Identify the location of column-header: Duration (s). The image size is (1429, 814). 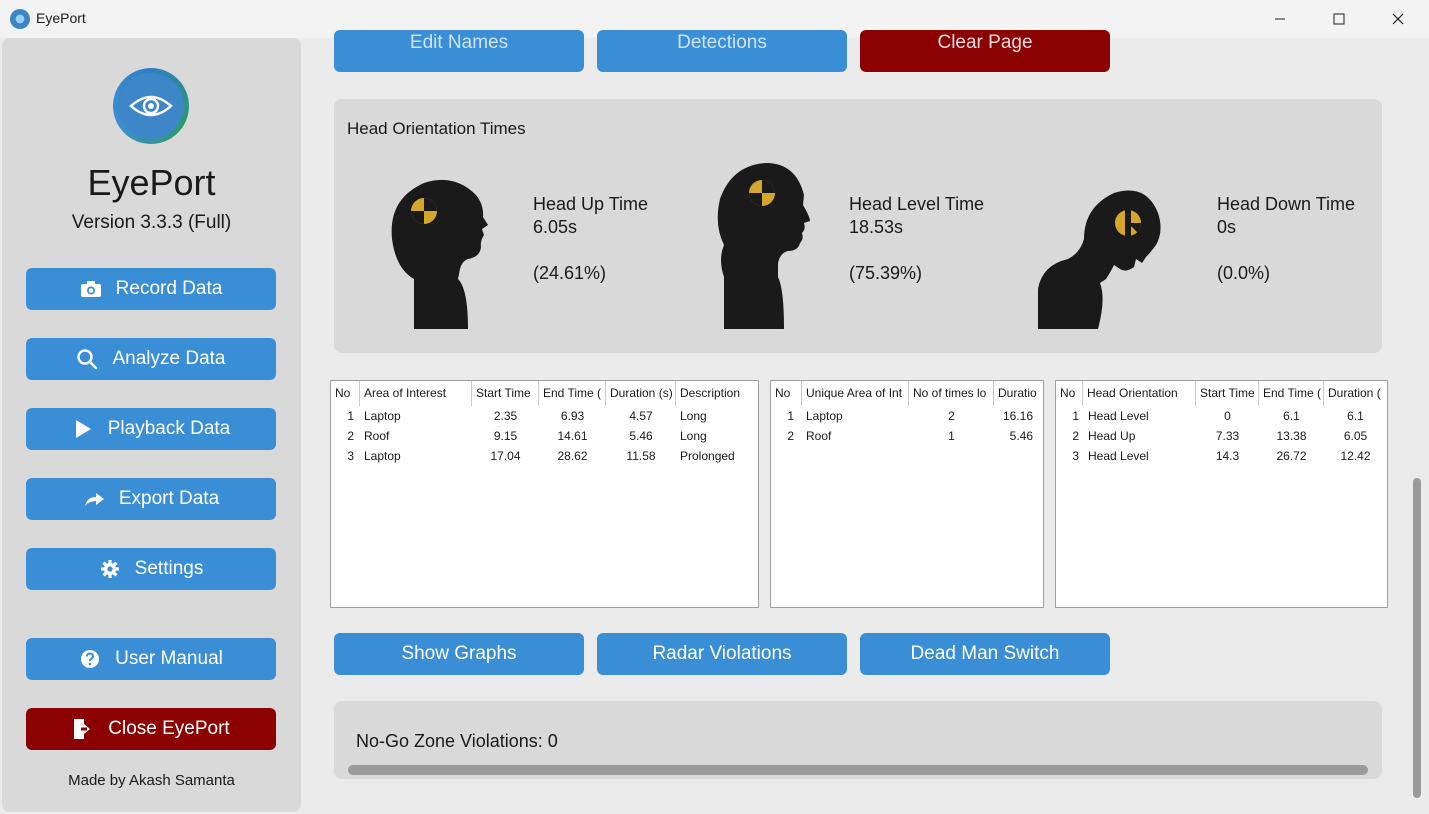
(641, 393).